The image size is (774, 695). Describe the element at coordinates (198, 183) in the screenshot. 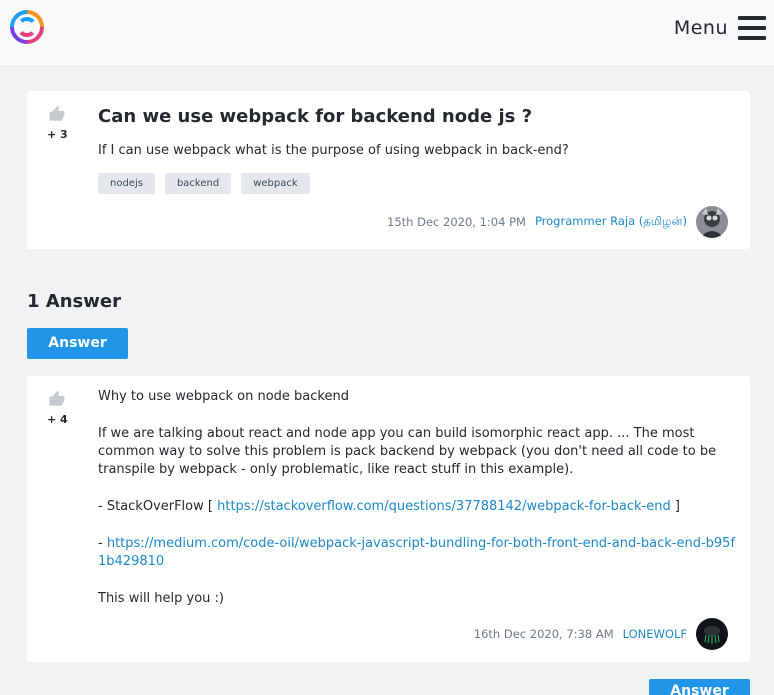

I see `tag-backend: backend` at that location.